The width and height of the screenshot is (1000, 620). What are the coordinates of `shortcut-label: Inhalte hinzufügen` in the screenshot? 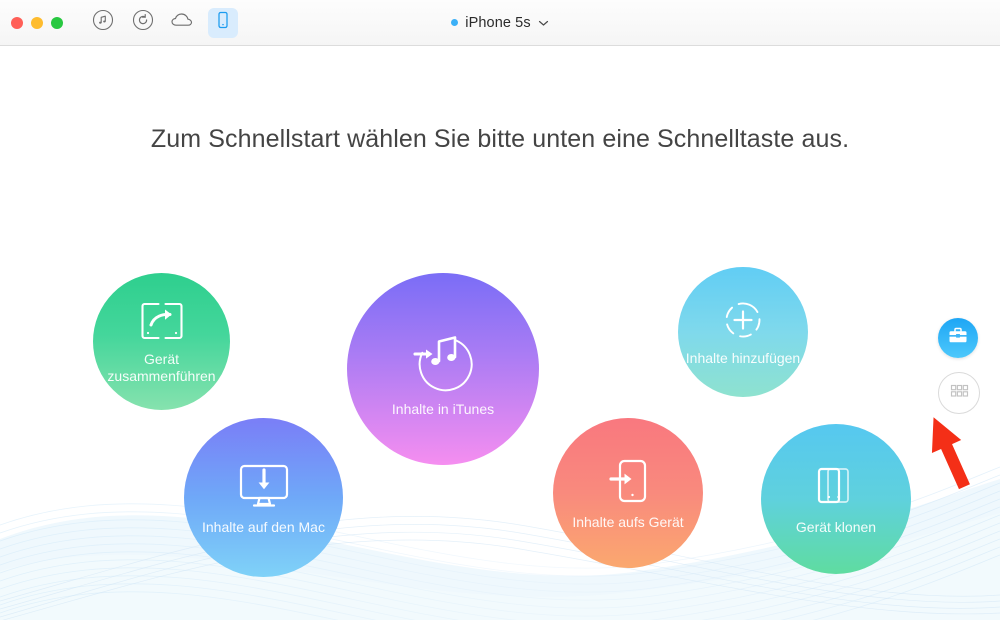 It's located at (743, 358).